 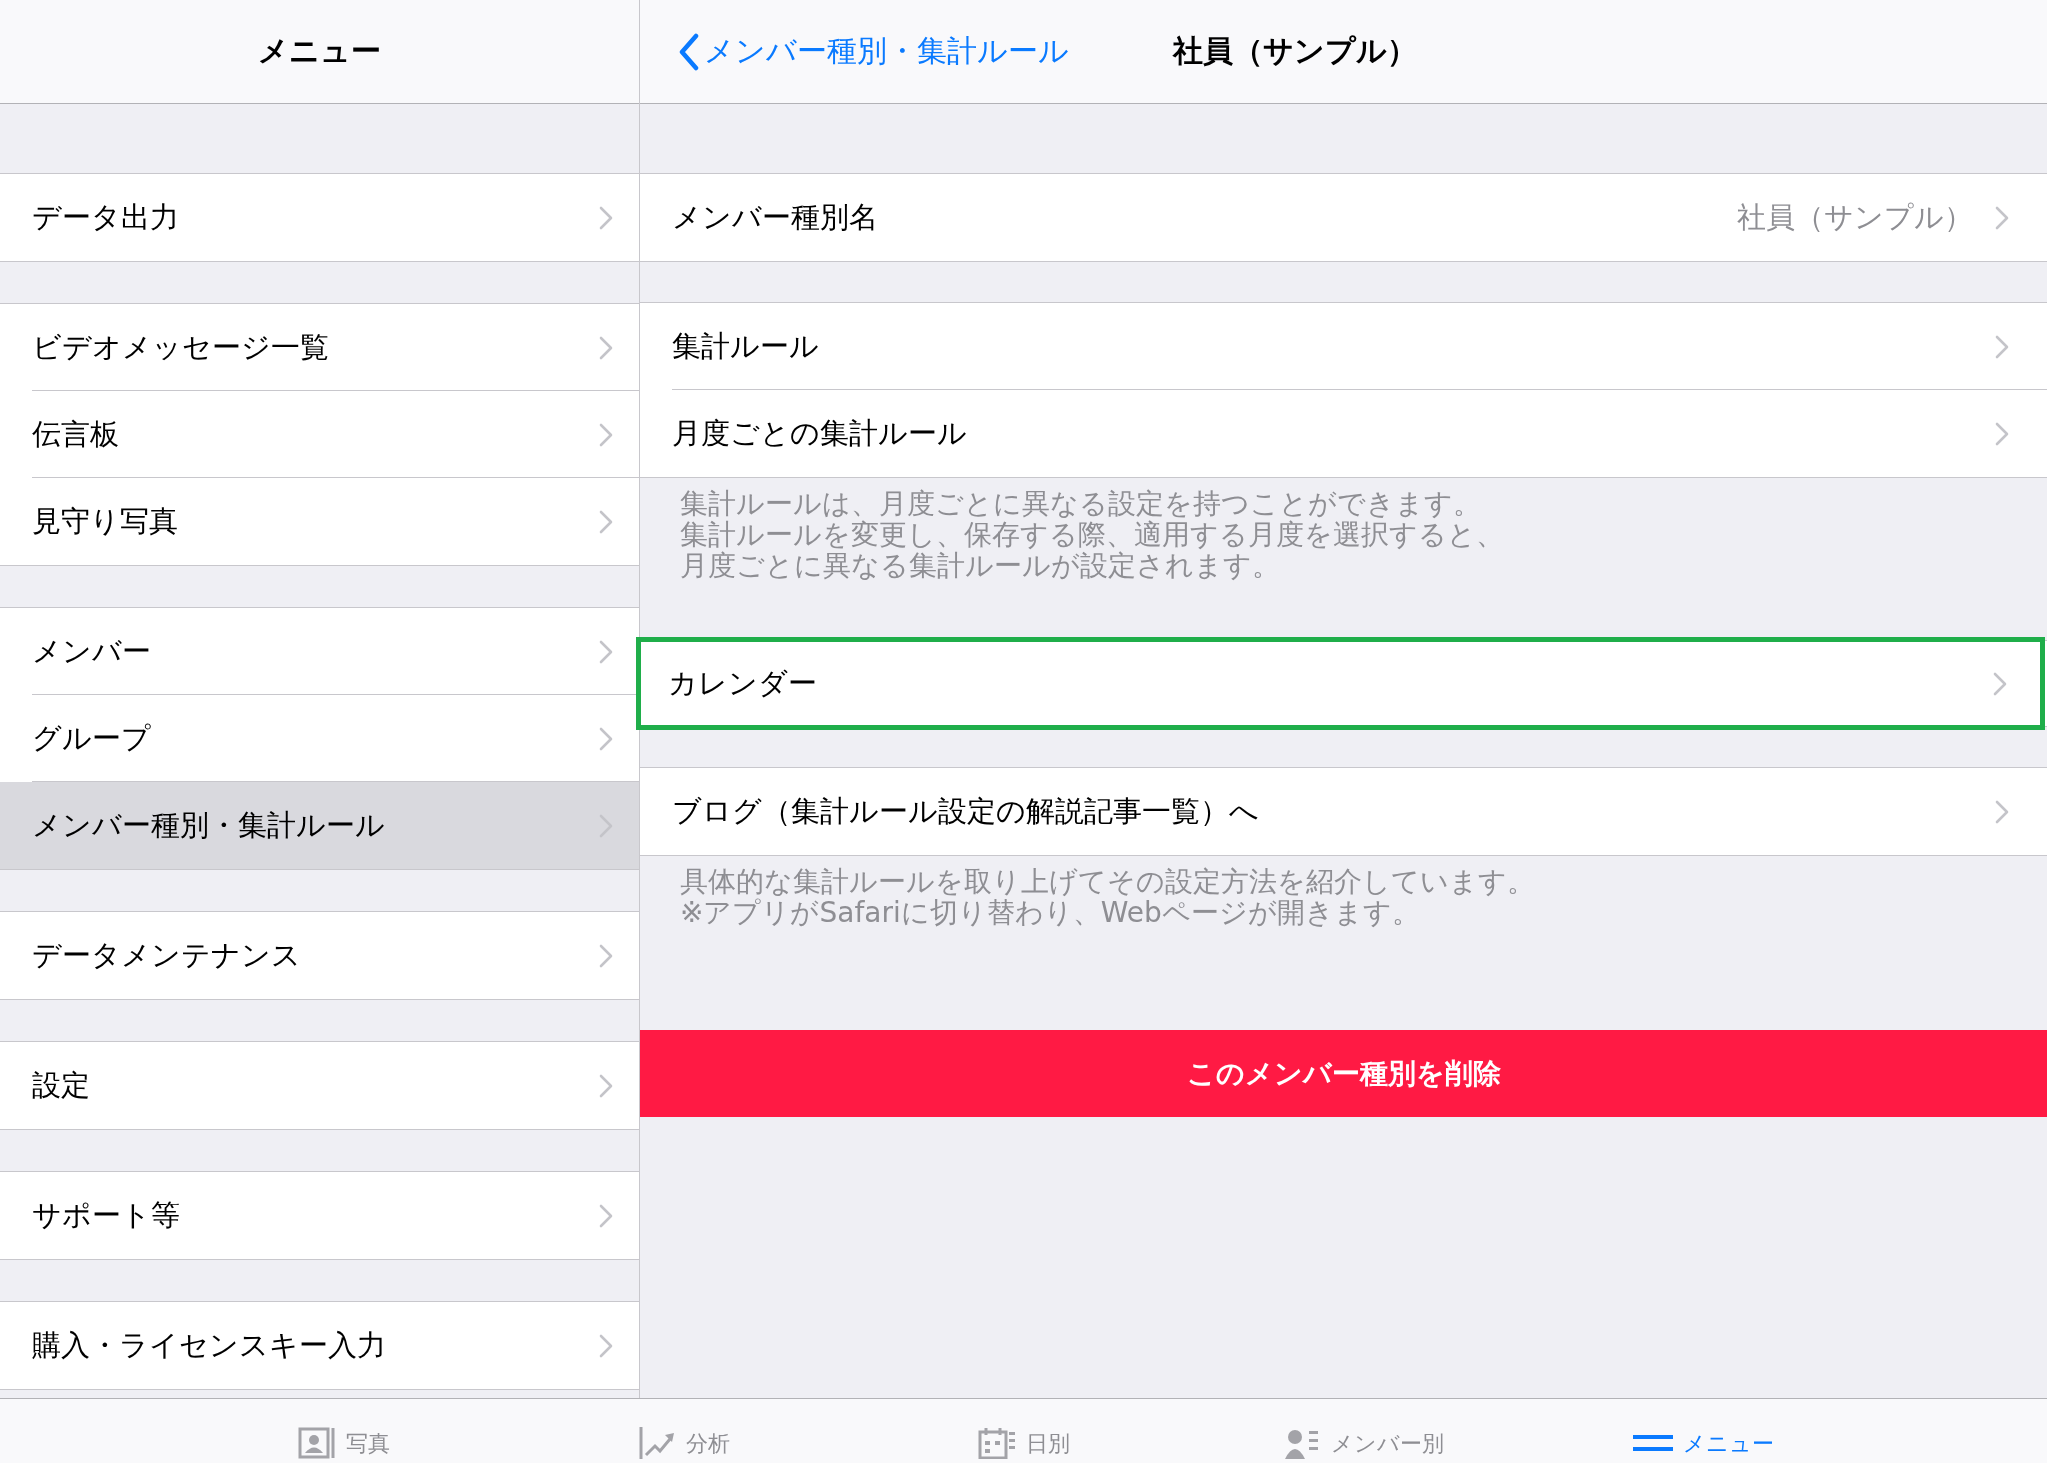 What do you see at coordinates (1653, 1443) in the screenshot?
I see `menu-icon` at bounding box center [1653, 1443].